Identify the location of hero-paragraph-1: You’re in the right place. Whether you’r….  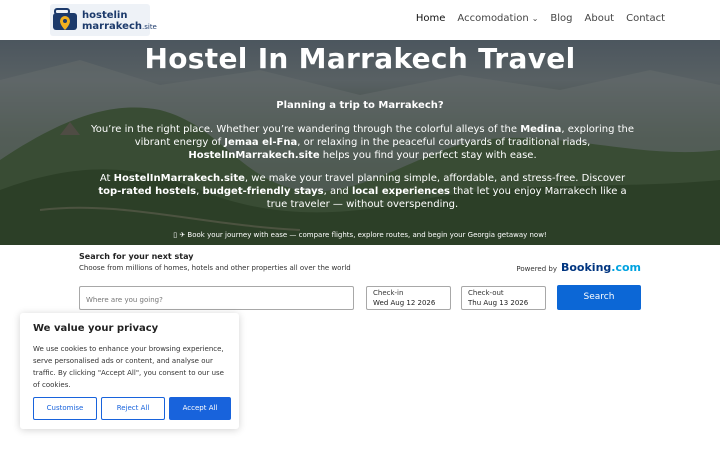
(362, 142).